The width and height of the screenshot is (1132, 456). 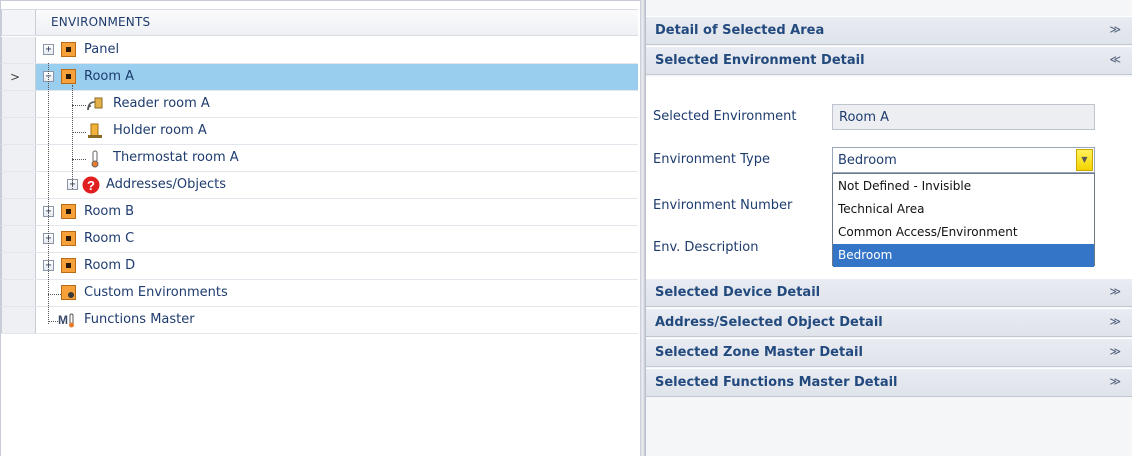 I want to click on row-selector: >, so click(x=18, y=77).